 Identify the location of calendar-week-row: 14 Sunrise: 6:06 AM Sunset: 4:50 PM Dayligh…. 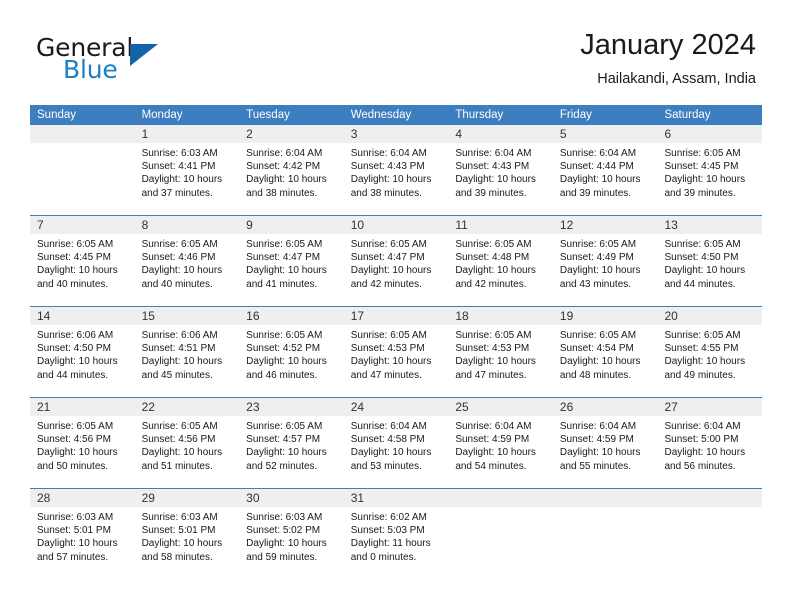
(396, 351).